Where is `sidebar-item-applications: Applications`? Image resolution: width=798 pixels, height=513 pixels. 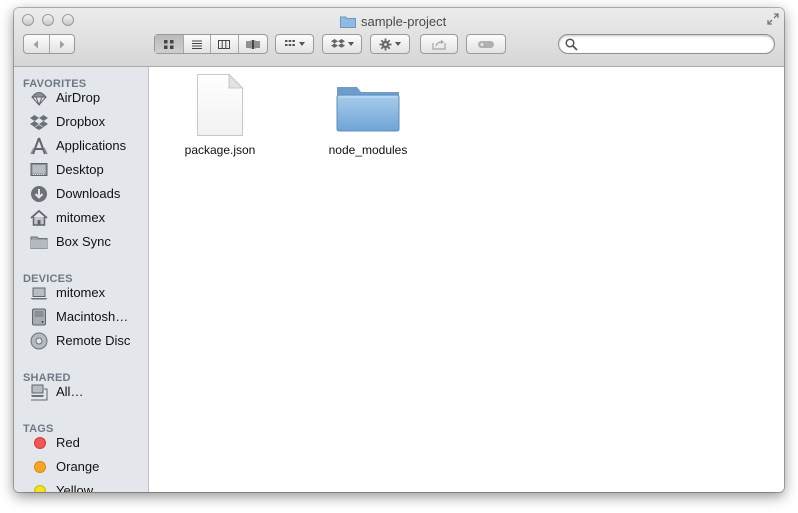
sidebar-item-applications: Applications is located at coordinates (81, 146).